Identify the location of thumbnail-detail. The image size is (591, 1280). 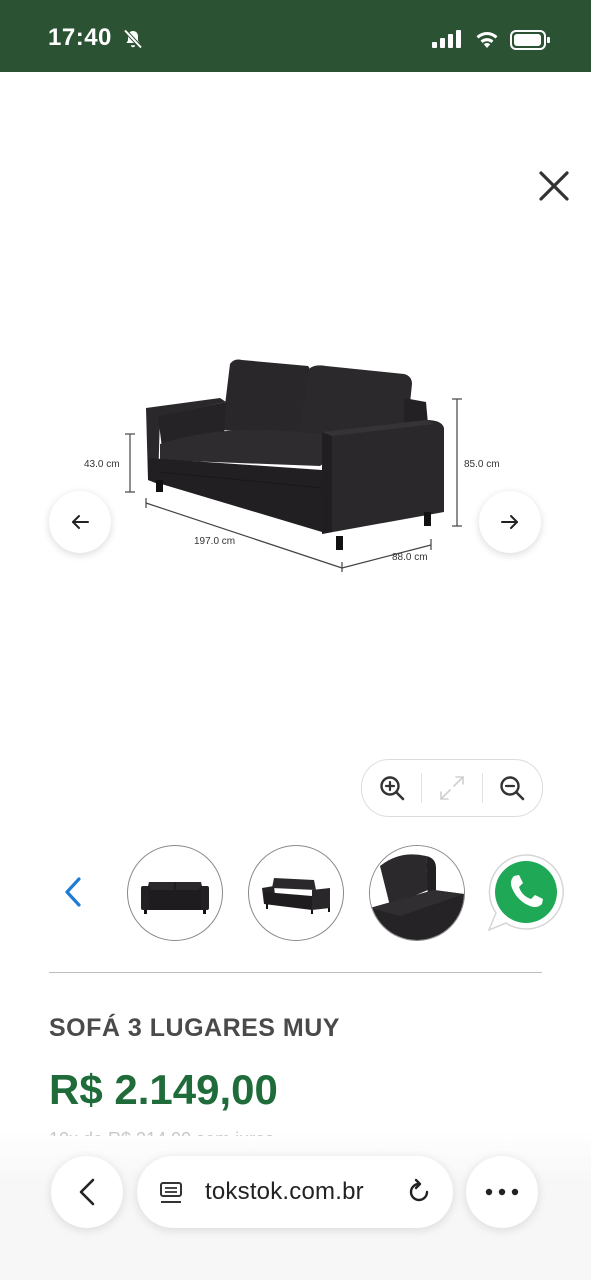
(417, 893).